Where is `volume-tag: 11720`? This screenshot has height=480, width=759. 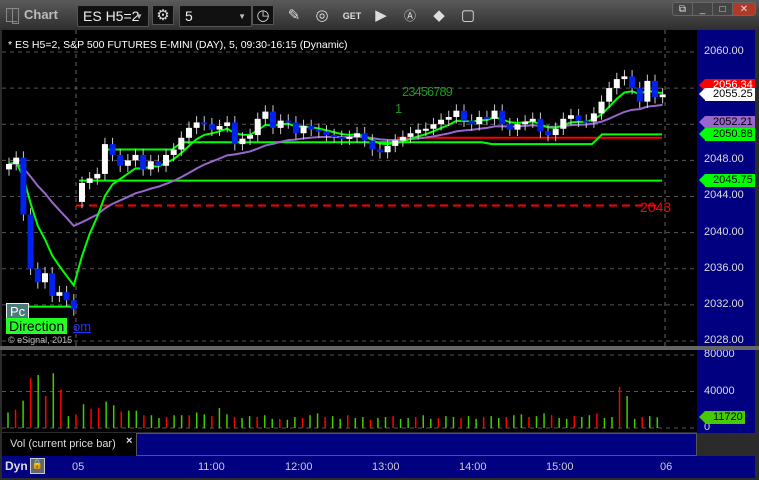 volume-tag: 11720 is located at coordinates (722, 417).